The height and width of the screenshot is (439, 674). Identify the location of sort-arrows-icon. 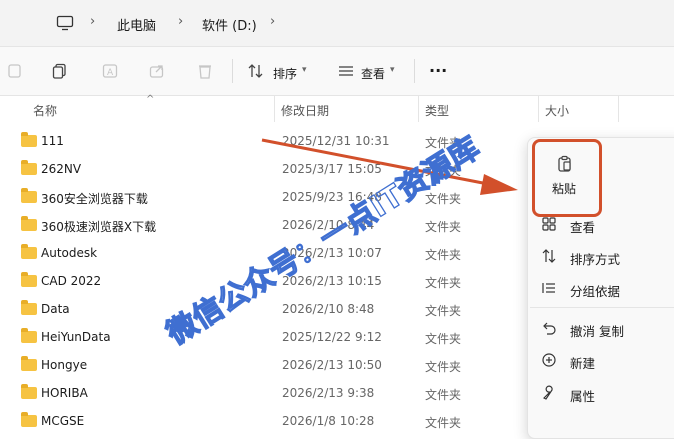
(549, 256).